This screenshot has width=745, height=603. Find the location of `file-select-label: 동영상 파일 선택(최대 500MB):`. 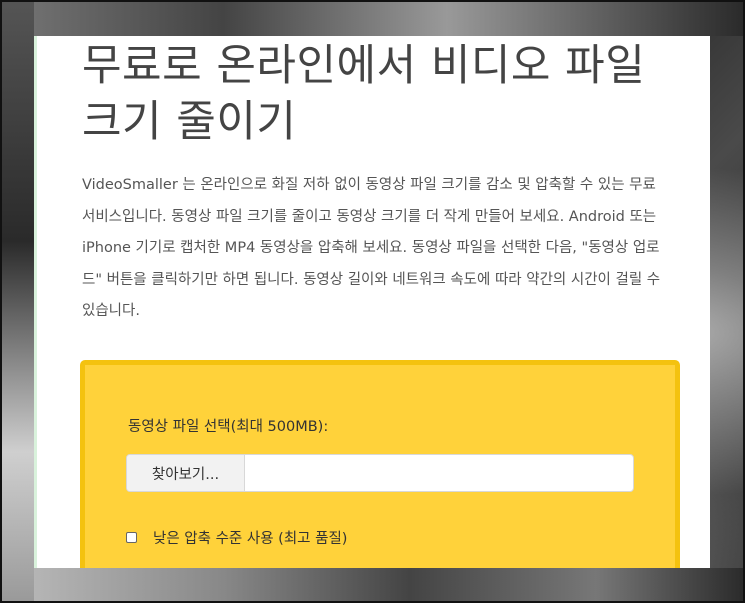

file-select-label: 동영상 파일 선택(최대 500MB): is located at coordinates (228, 427).